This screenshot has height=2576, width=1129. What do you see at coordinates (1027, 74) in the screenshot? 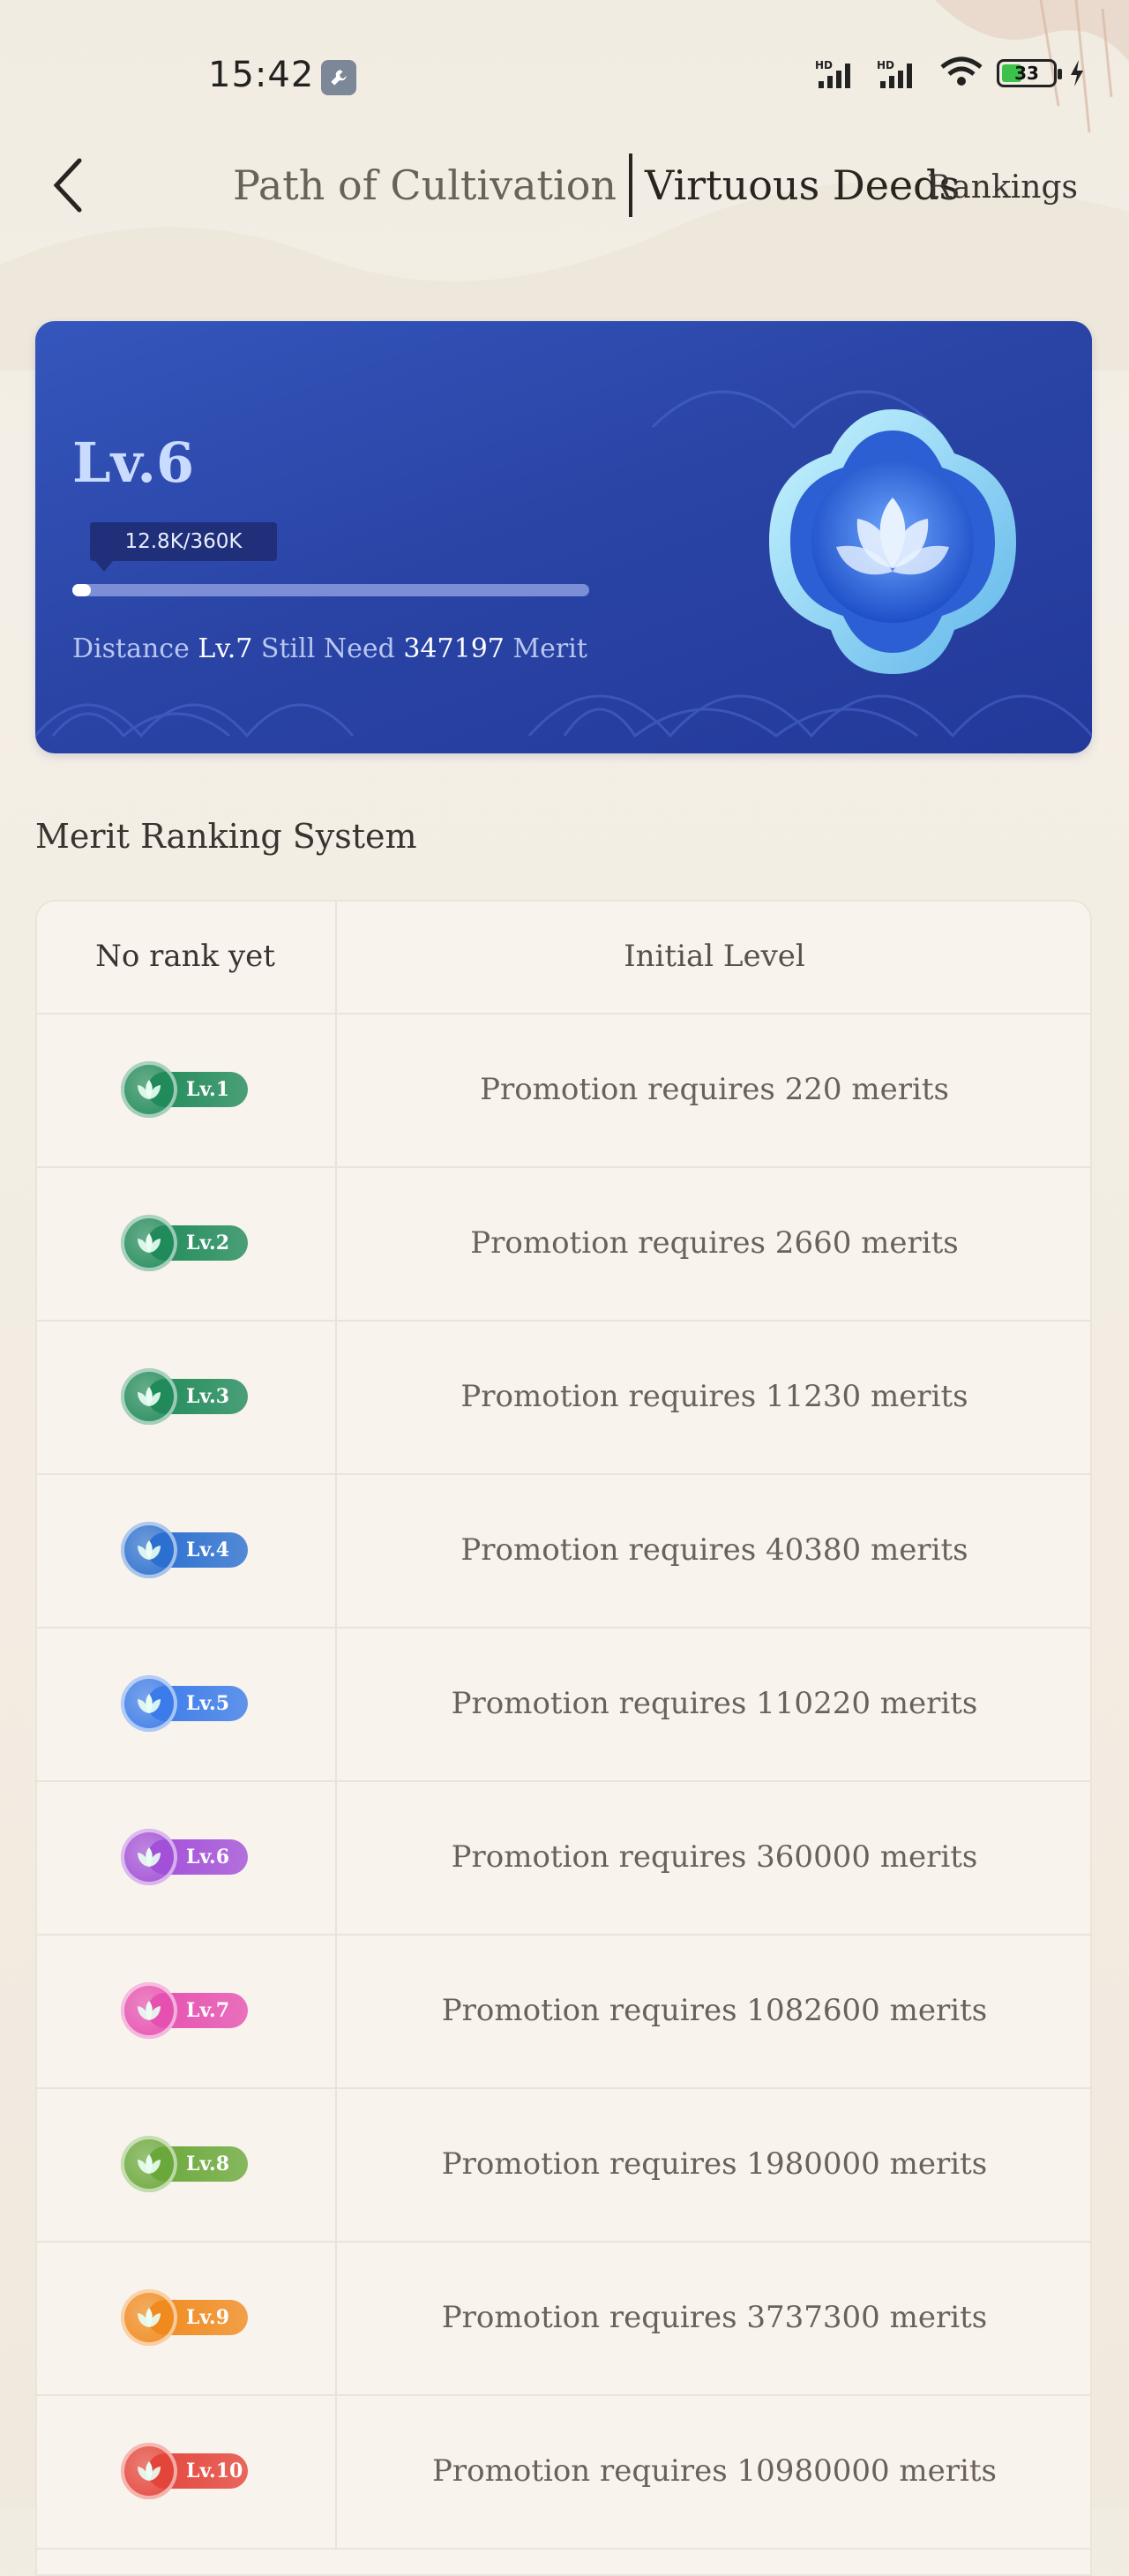
I see `battery-level: 33` at bounding box center [1027, 74].